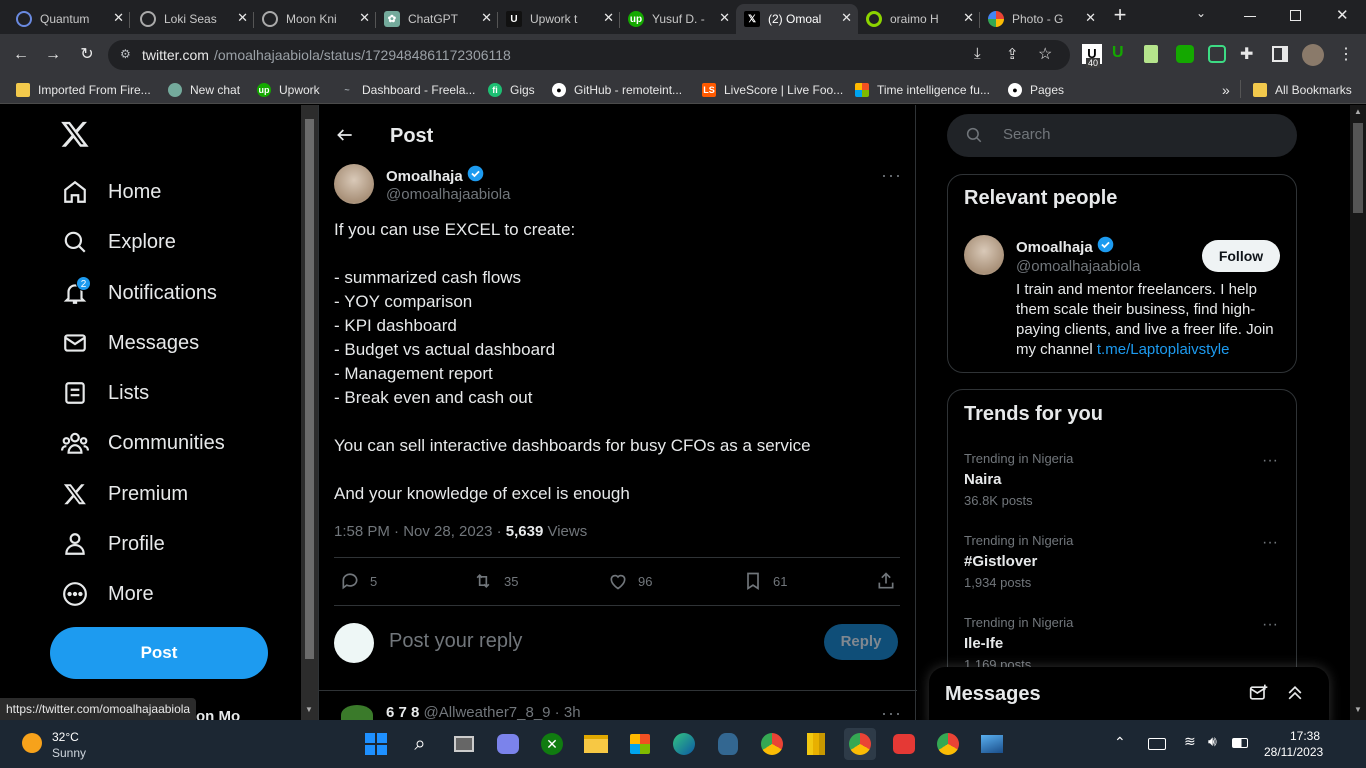 The width and height of the screenshot is (1366, 768). Describe the element at coordinates (816, 744) in the screenshot. I see `power-bi-icon` at that location.